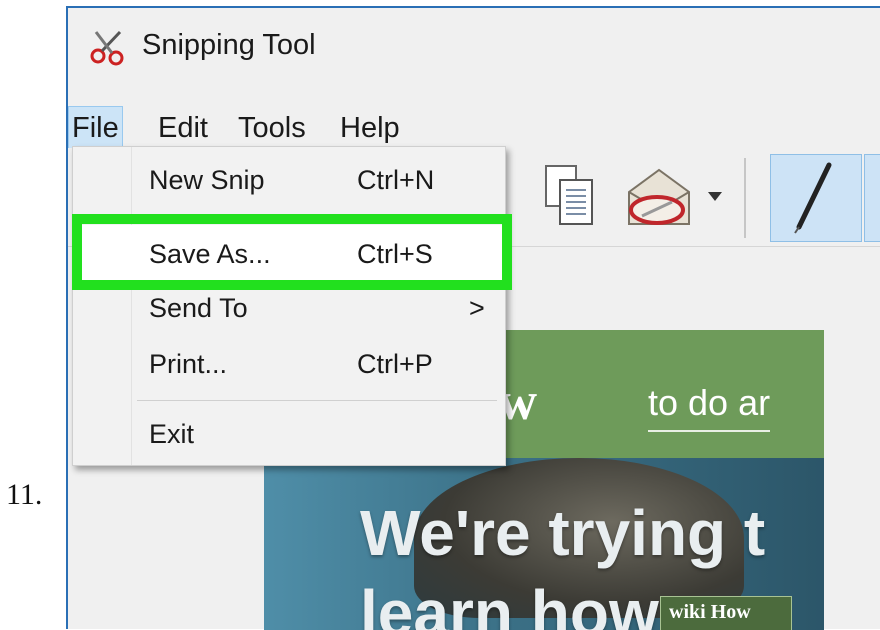  Describe the element at coordinates (317, 400) in the screenshot. I see `menu-separator` at that location.